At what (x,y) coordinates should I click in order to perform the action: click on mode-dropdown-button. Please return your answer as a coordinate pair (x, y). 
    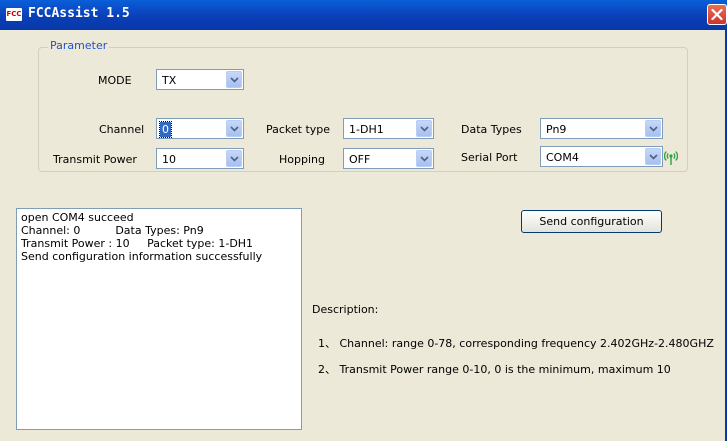
    Looking at the image, I should click on (234, 79).